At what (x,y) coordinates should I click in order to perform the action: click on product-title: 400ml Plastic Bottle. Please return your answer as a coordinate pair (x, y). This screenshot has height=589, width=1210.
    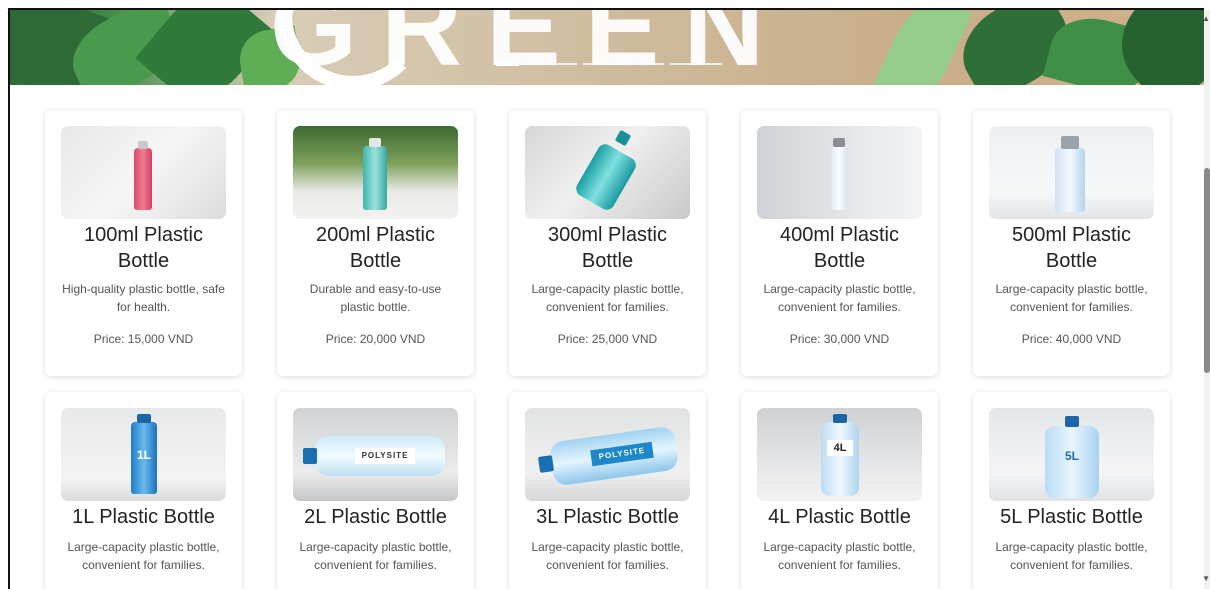
    Looking at the image, I should click on (839, 248).